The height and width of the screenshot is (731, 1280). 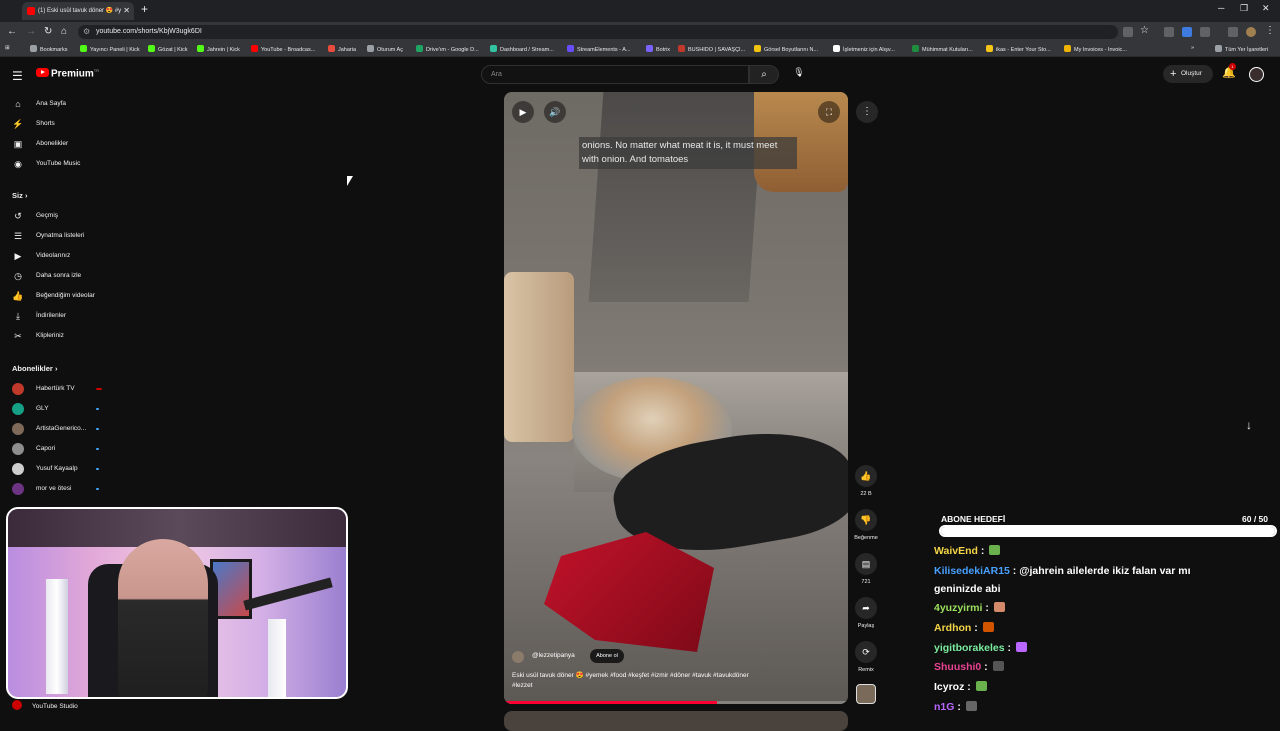 What do you see at coordinates (218, 49) in the screenshot?
I see `bookmark-item: Jahrein | Kick` at bounding box center [218, 49].